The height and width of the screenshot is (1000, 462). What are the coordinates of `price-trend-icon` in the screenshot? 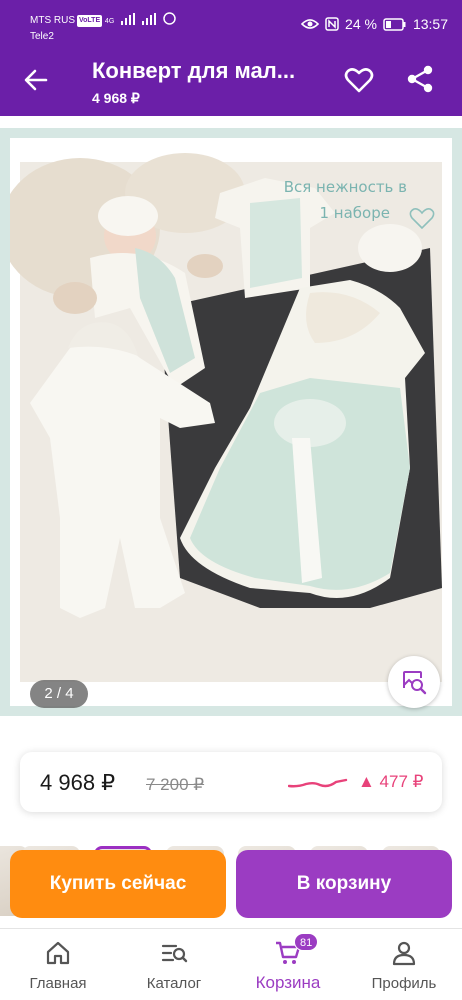 It's located at (318, 783).